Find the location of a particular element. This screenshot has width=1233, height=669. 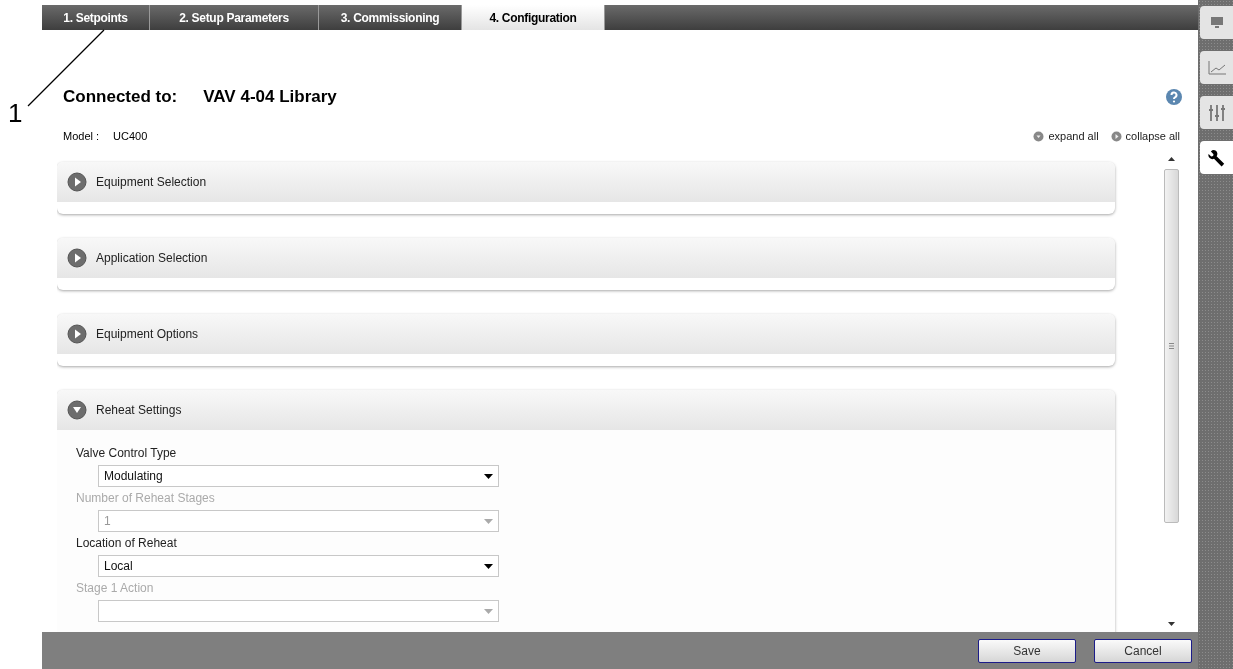

sliders-icon is located at coordinates (1216, 112).